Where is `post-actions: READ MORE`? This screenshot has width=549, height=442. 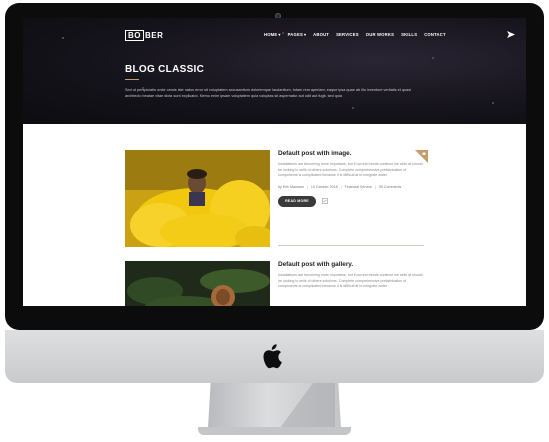 post-actions: READ MORE is located at coordinates (351, 201).